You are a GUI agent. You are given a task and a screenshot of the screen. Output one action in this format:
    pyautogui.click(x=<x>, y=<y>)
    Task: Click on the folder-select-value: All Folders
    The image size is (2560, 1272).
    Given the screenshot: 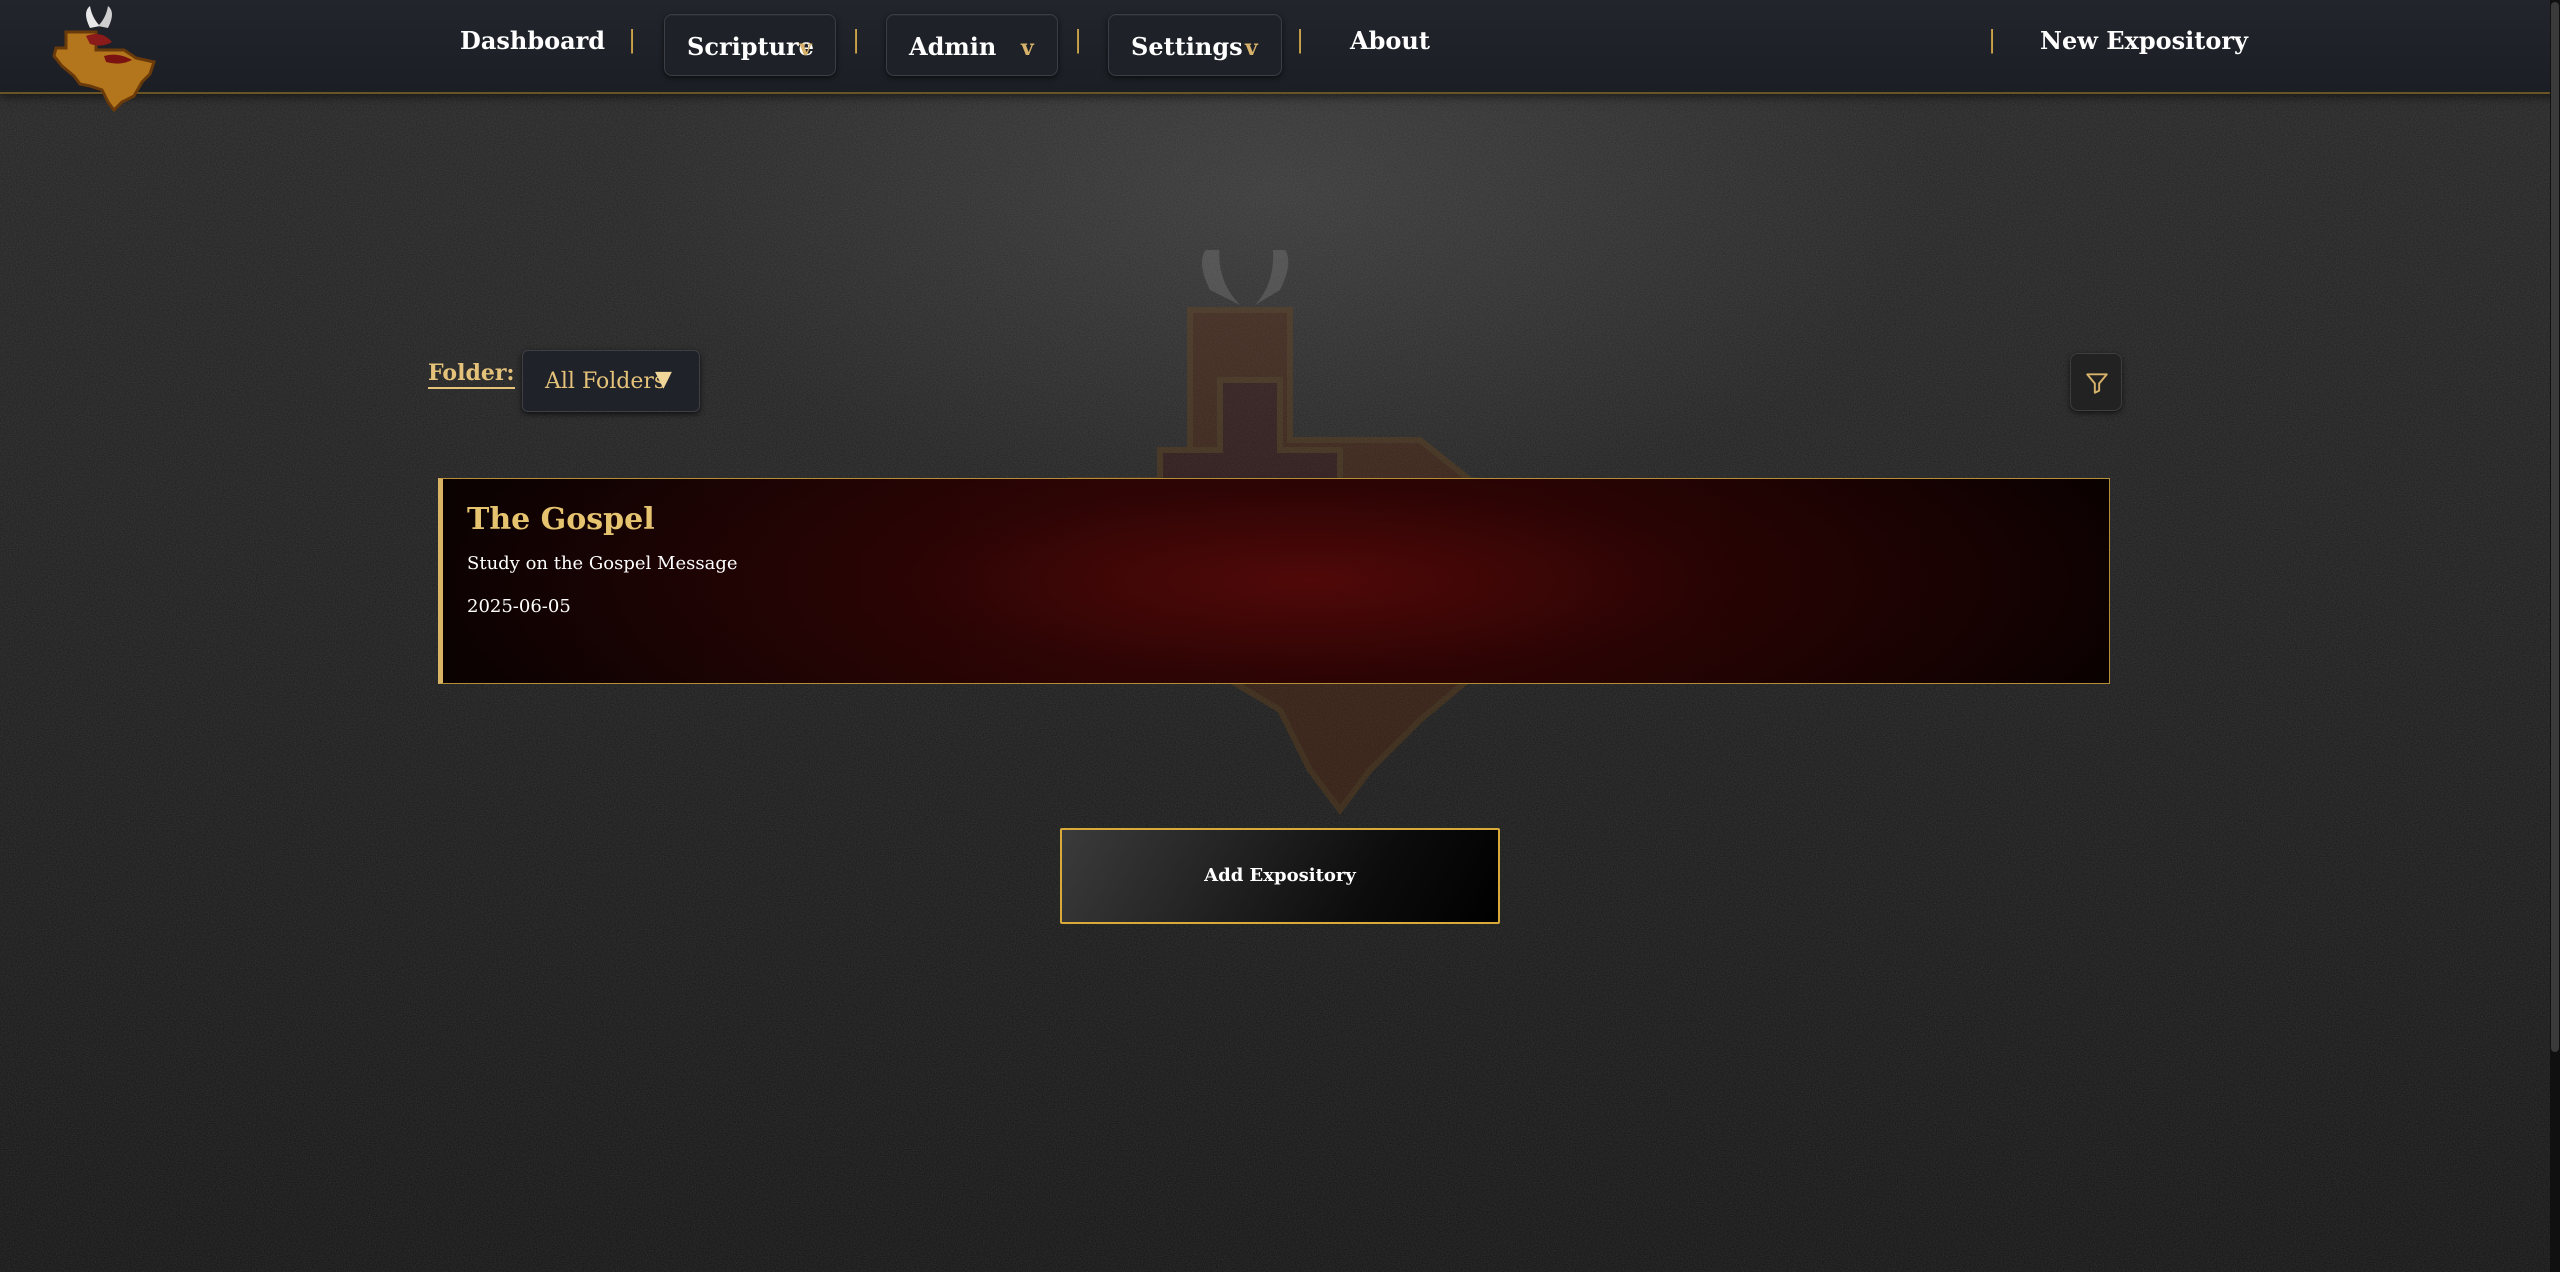 What is the action you would take?
    pyautogui.click(x=605, y=381)
    